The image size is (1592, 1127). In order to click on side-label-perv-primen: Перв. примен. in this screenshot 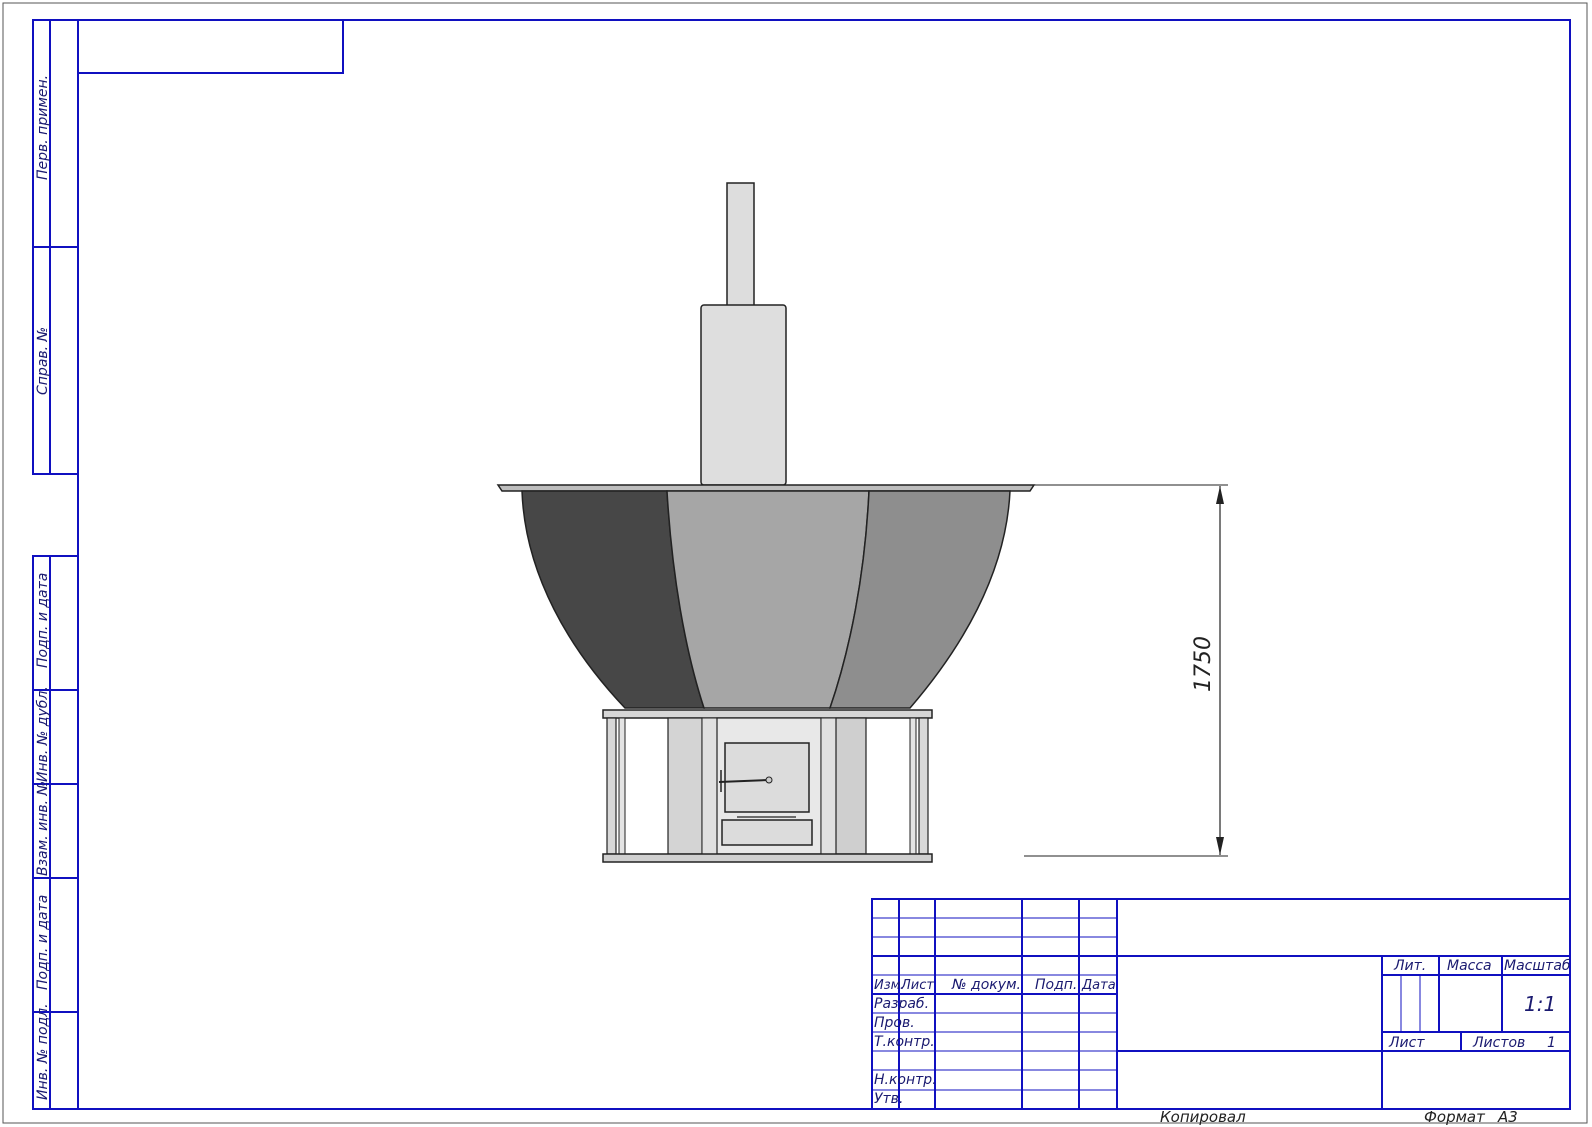, I will do `click(43, 127)`.